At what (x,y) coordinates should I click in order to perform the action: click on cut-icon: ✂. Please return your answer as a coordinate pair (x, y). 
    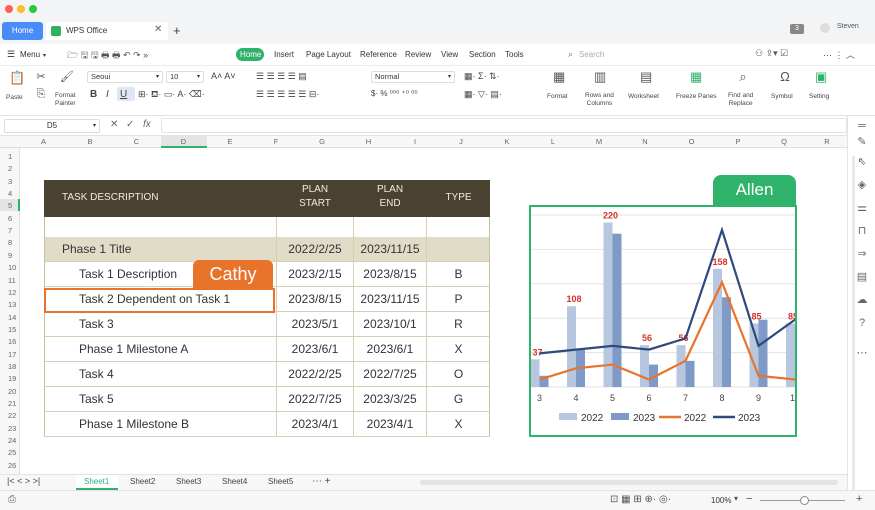
    Looking at the image, I should click on (41, 77).